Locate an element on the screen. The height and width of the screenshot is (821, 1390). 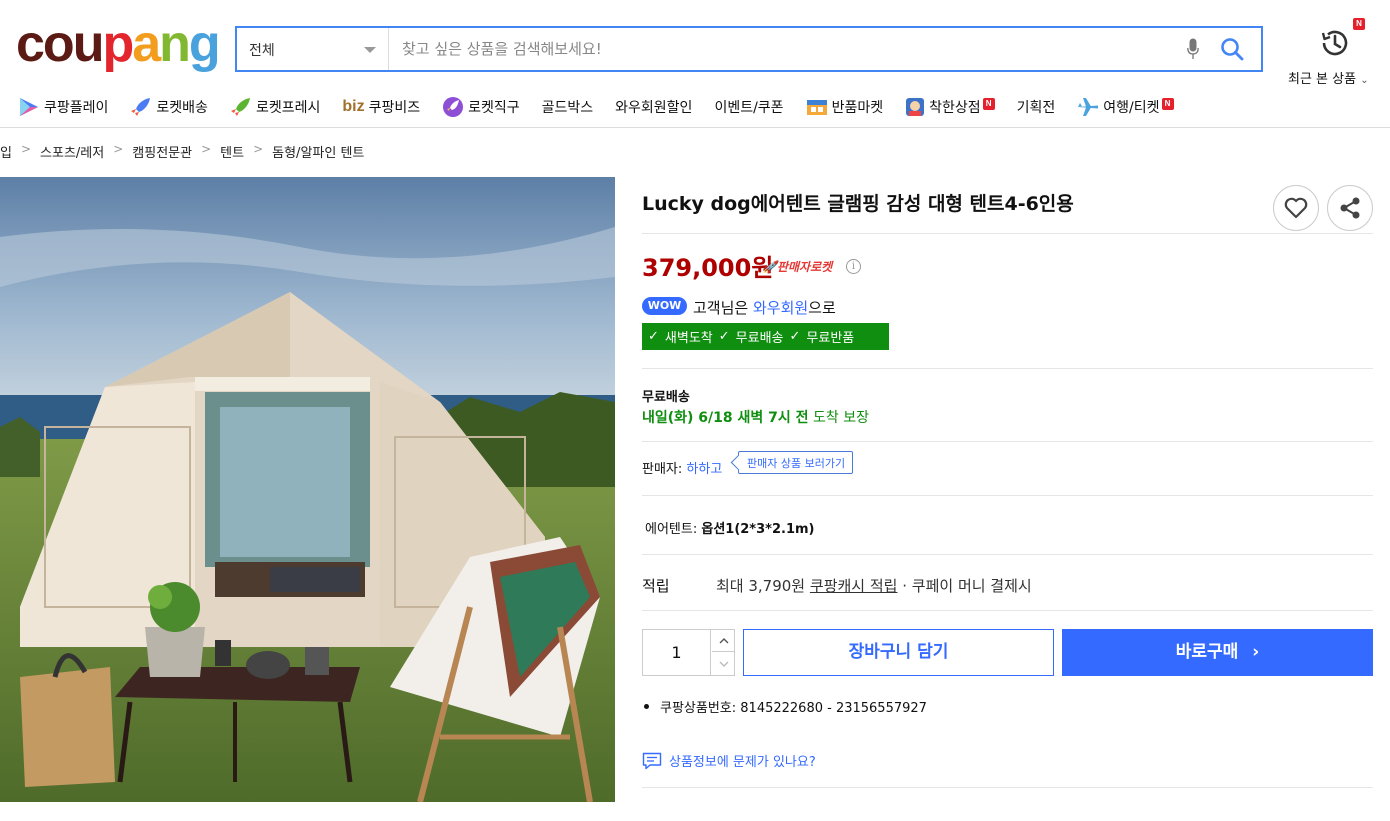
breadcrumb-item: 입 is located at coordinates (6, 151).